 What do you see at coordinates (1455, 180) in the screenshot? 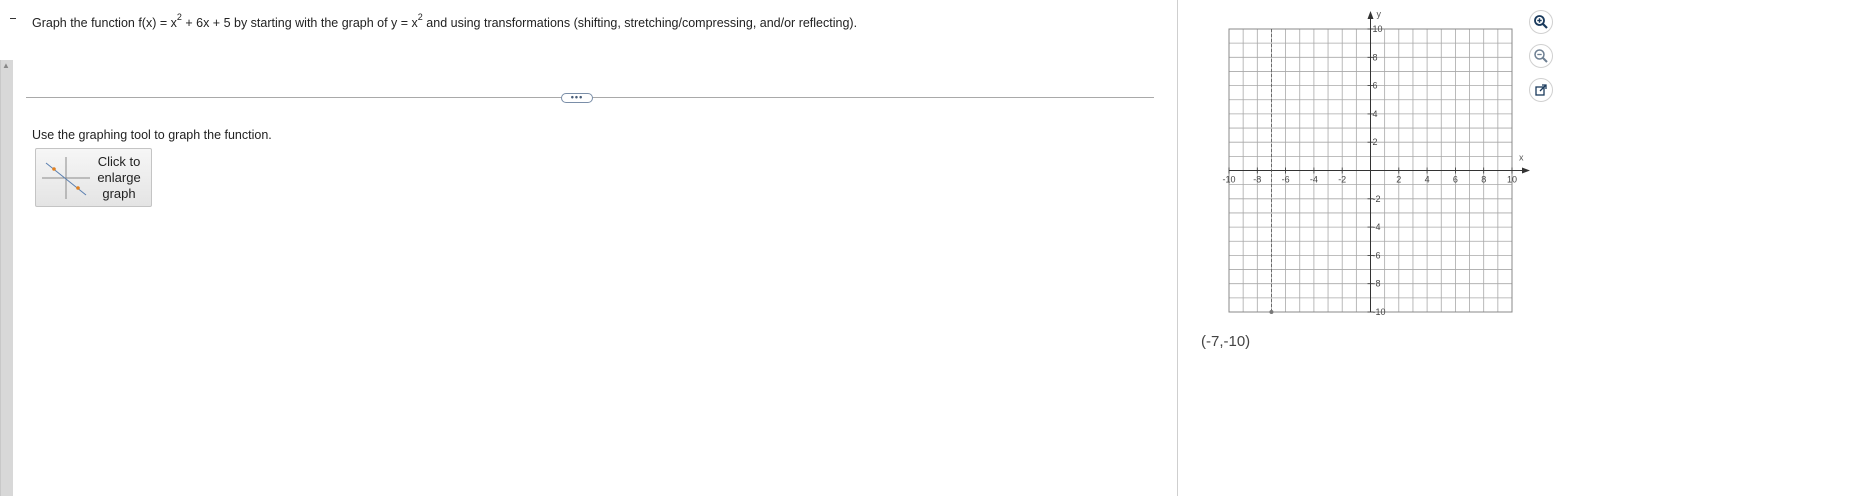
I see `x-tick-label: 6` at bounding box center [1455, 180].